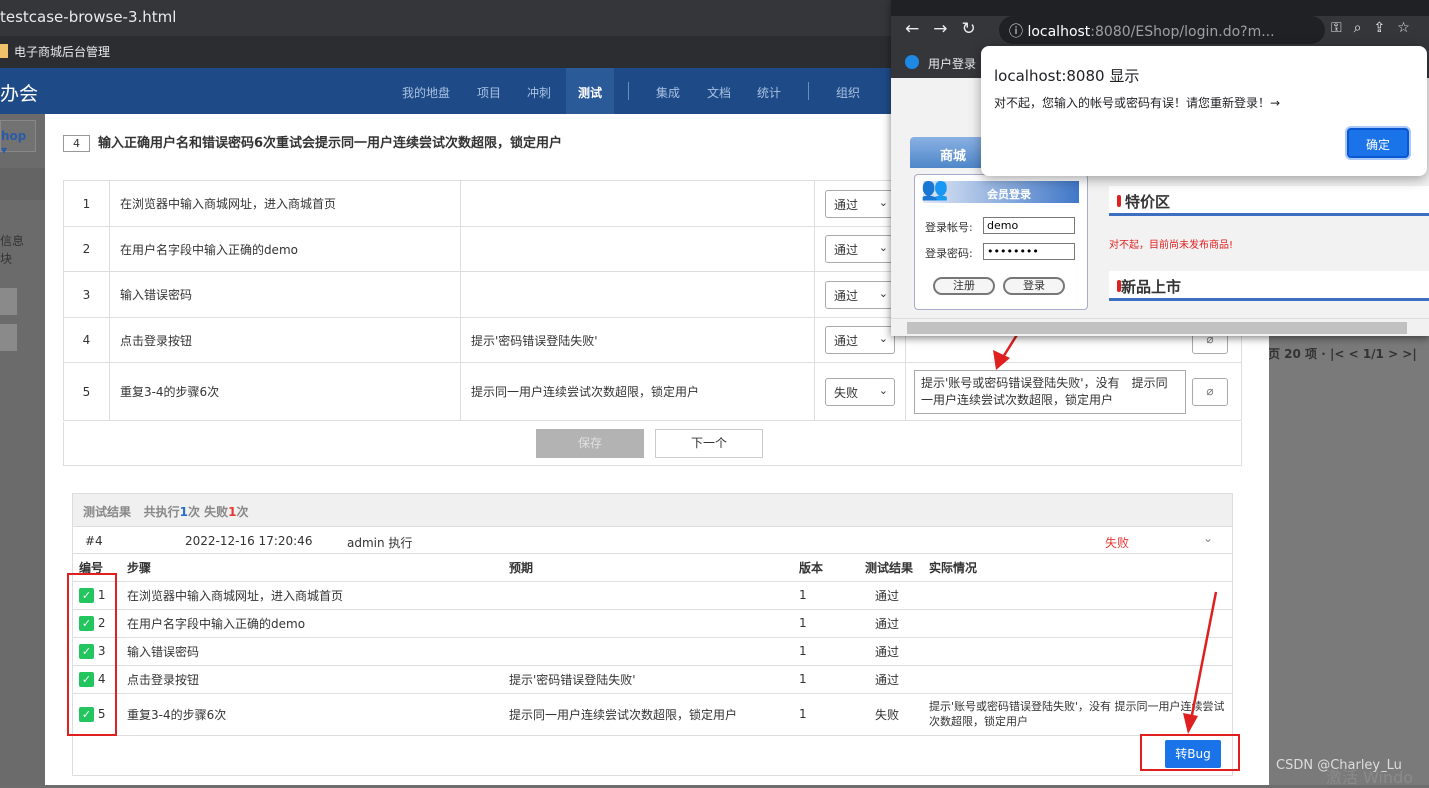 This screenshot has width=1429, height=788. Describe the element at coordinates (1157, 328) in the screenshot. I see `scroll-thumb` at that location.